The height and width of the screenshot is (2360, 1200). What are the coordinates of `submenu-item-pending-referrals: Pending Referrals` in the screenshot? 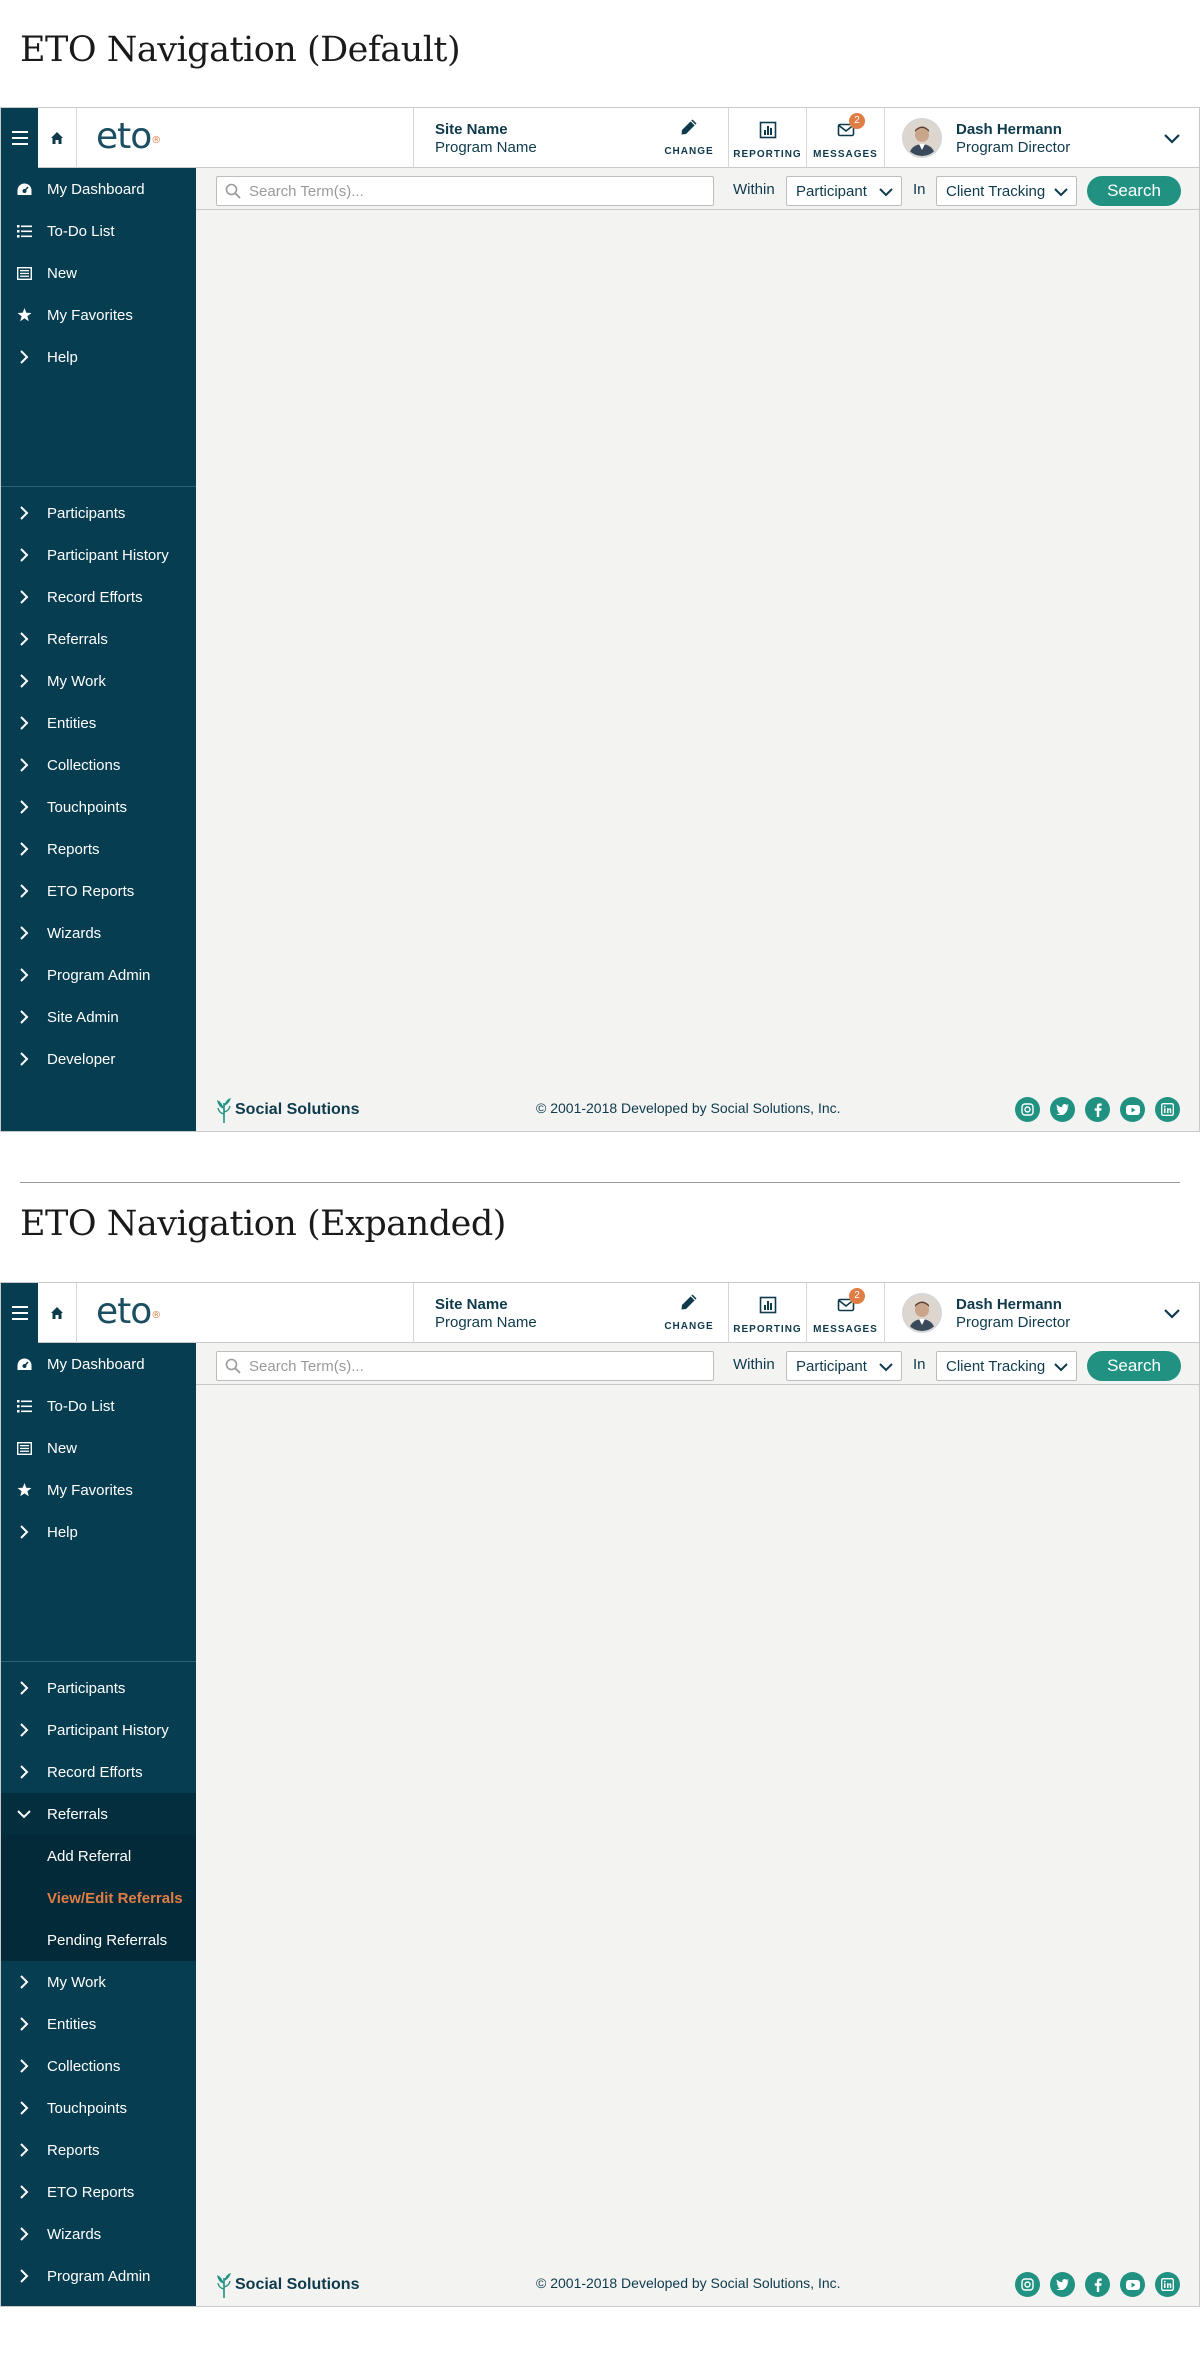 It's located at (107, 1940).